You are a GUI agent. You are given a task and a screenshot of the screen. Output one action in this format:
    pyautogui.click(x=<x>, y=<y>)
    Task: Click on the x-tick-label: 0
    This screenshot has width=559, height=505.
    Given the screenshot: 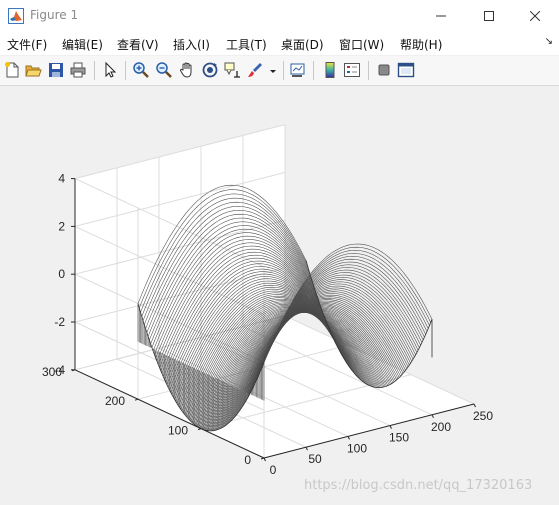 What is the action you would take?
    pyautogui.click(x=273, y=470)
    